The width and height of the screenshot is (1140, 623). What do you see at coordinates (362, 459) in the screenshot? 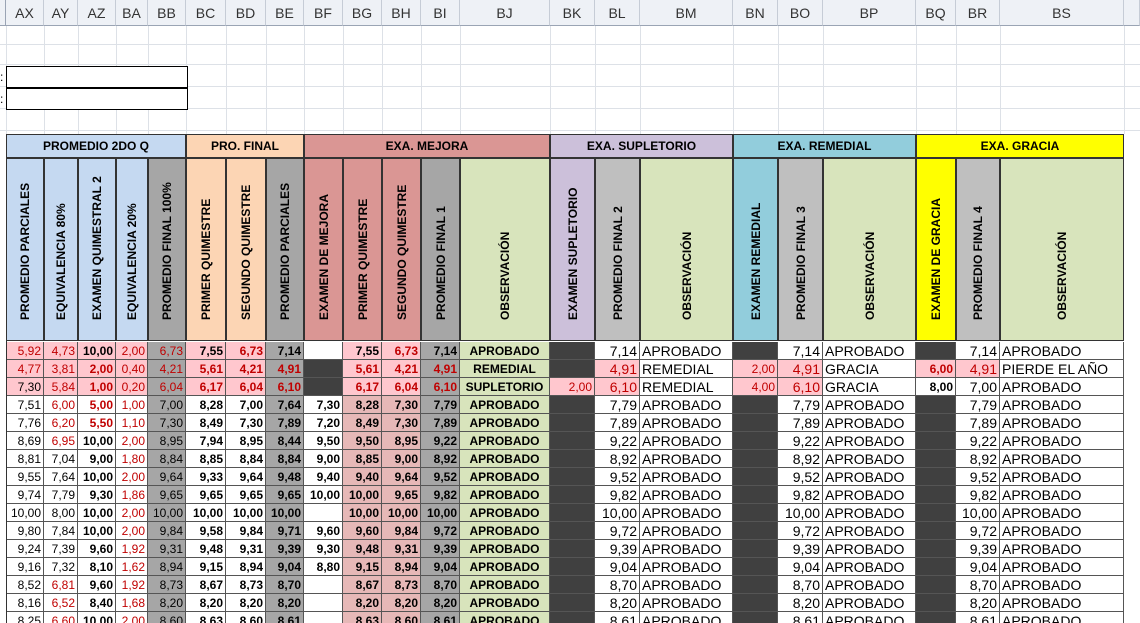
I see `table-cell: 8,85` at bounding box center [362, 459].